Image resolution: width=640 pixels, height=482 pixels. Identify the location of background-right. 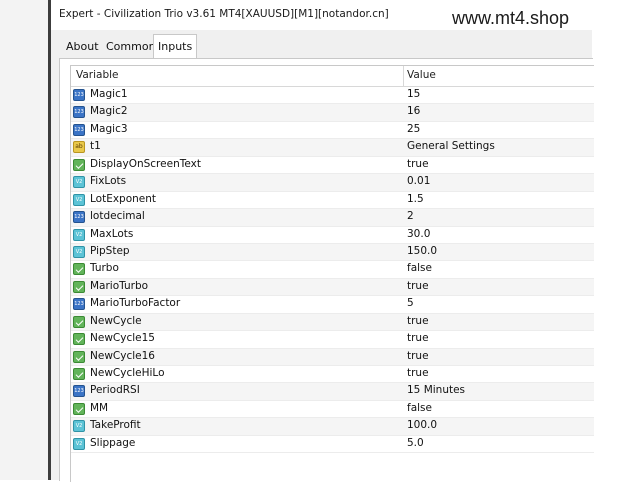
(616, 240).